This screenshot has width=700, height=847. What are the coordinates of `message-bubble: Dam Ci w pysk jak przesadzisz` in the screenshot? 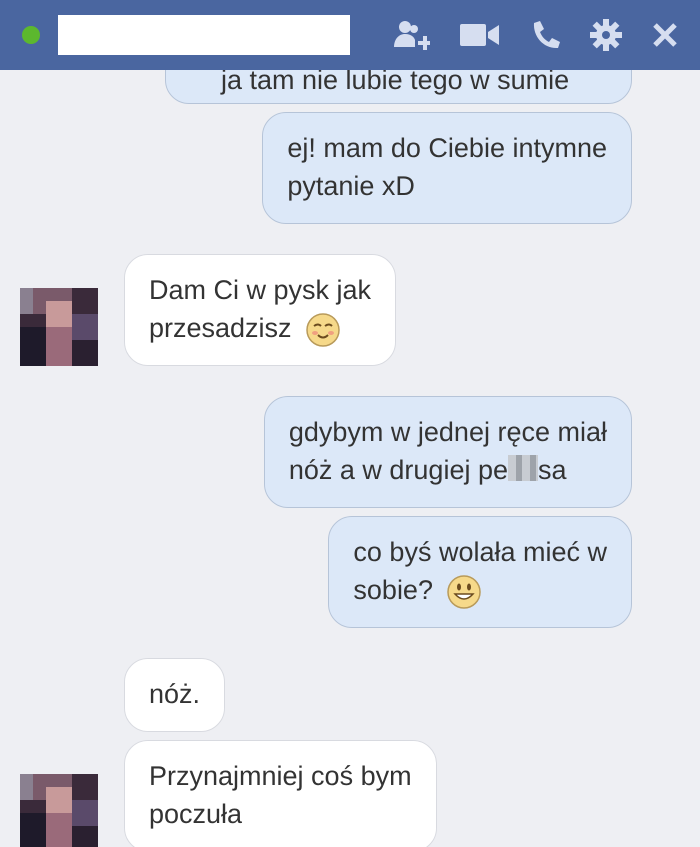 It's located at (260, 310).